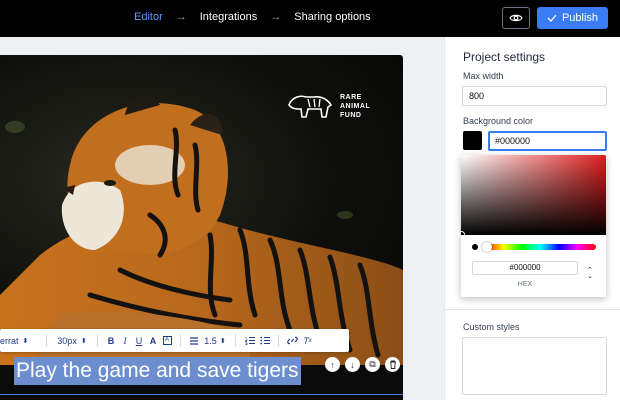 This screenshot has width=620, height=400. I want to click on step-navigation: Editor → Integrations → Sharing options, so click(252, 17).